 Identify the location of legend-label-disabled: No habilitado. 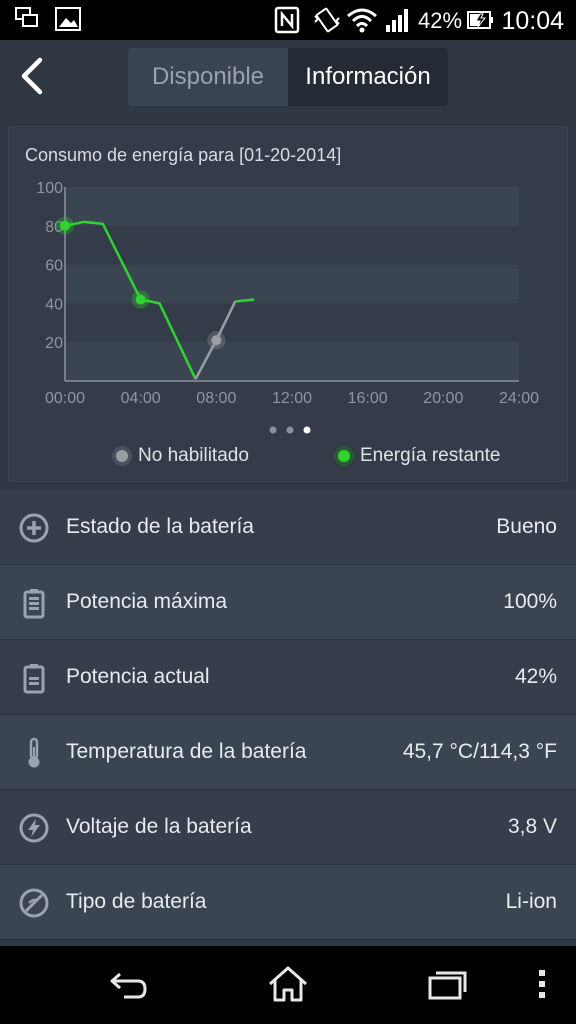
(193, 455).